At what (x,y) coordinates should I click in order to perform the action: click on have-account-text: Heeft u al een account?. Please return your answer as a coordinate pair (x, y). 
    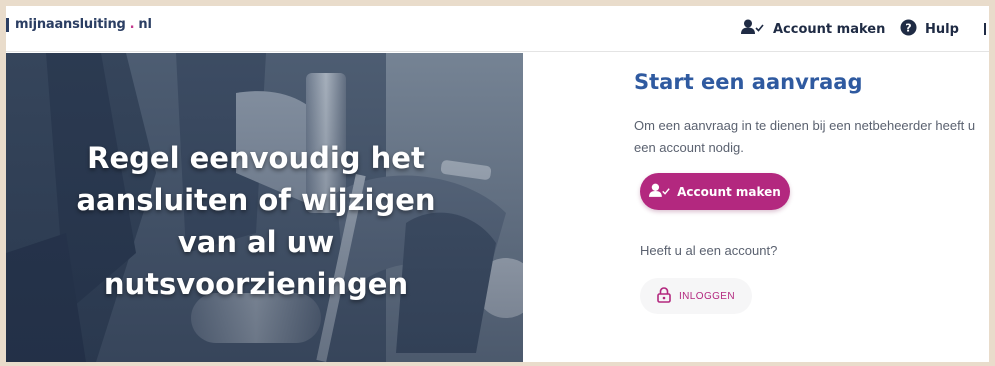
    Looking at the image, I should click on (709, 250).